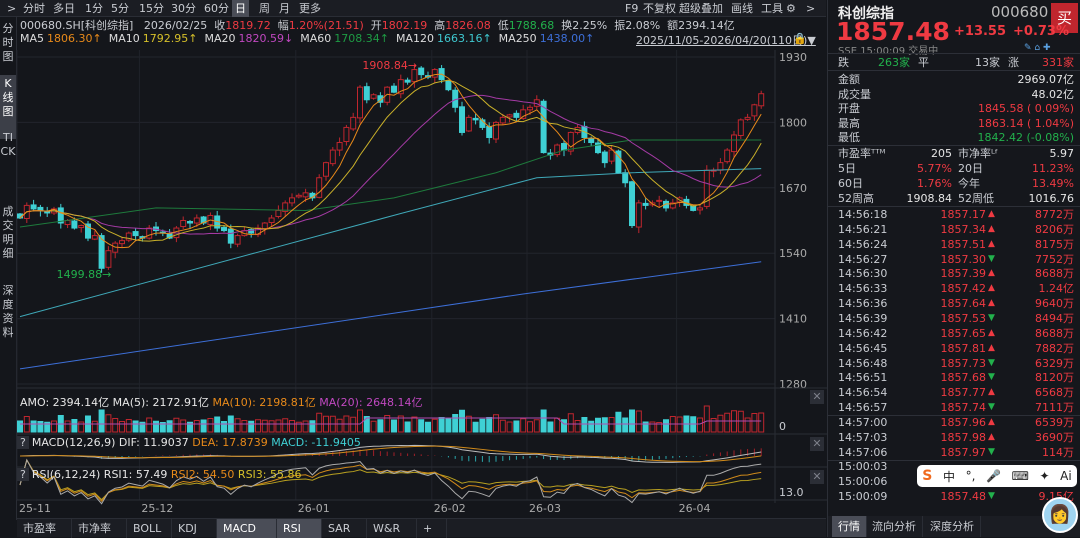  What do you see at coordinates (941, 153) in the screenshot?
I see `stat-value: 205` at bounding box center [941, 153].